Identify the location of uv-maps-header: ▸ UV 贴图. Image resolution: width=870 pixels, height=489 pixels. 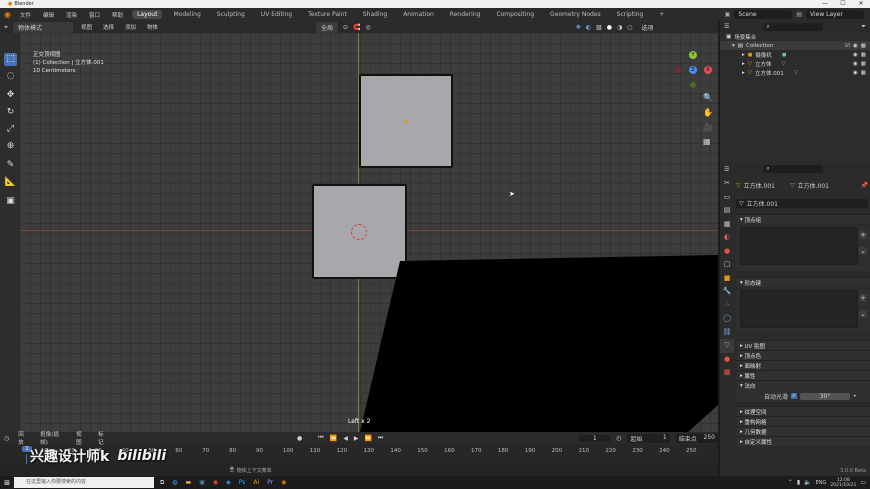
(803, 345).